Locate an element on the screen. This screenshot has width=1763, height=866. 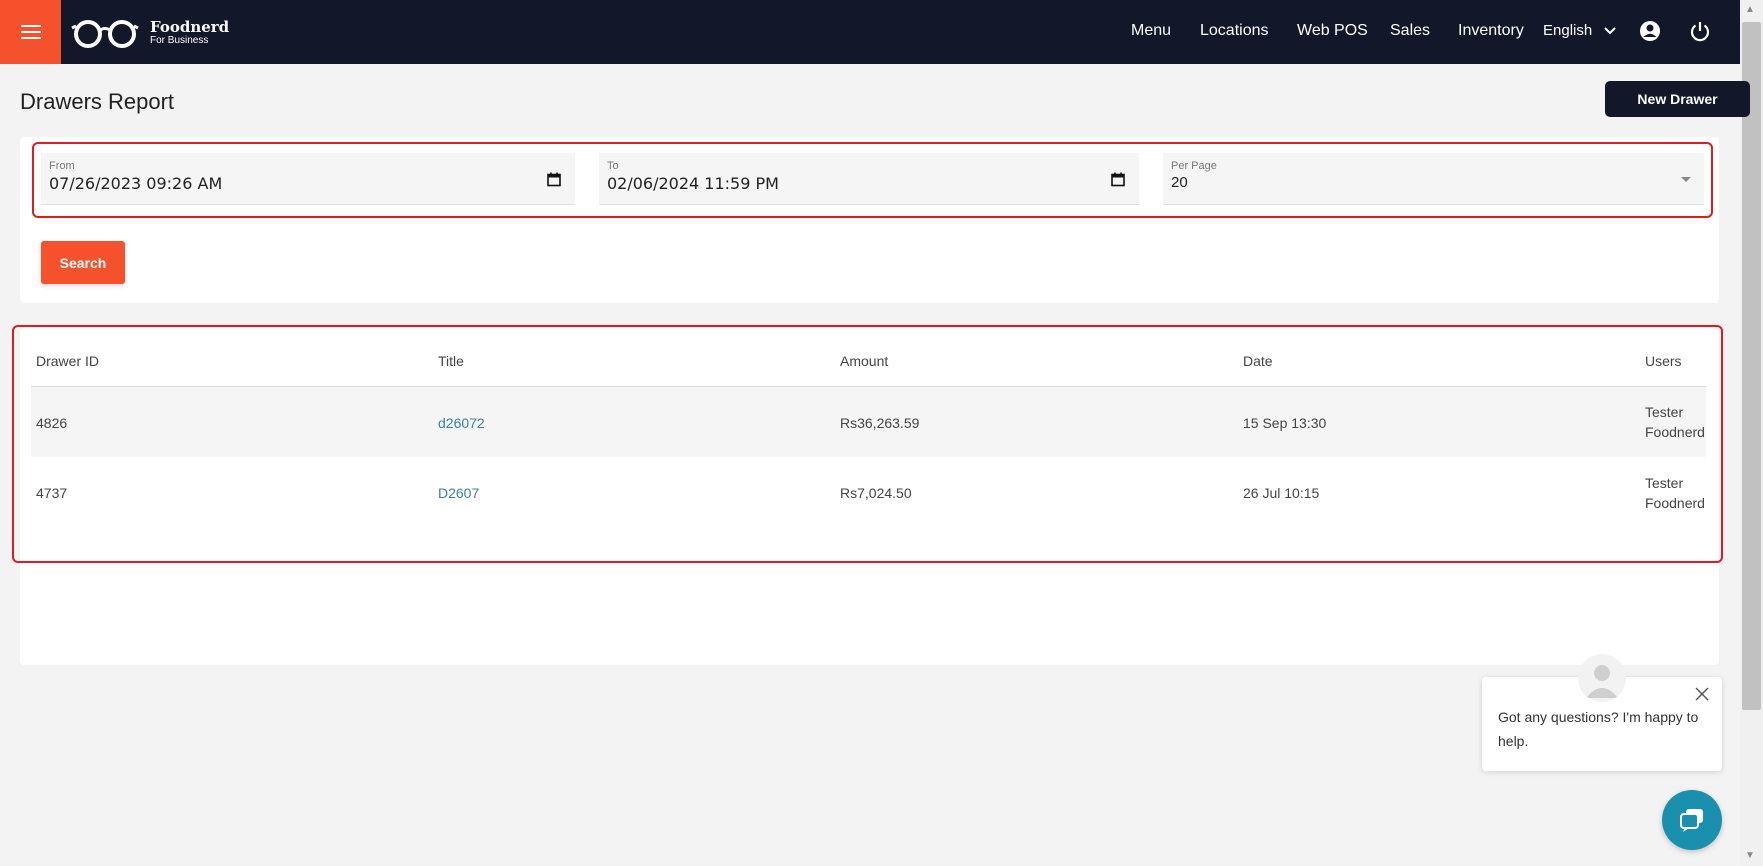
logo-subtitle: For Business is located at coordinates (179, 40).